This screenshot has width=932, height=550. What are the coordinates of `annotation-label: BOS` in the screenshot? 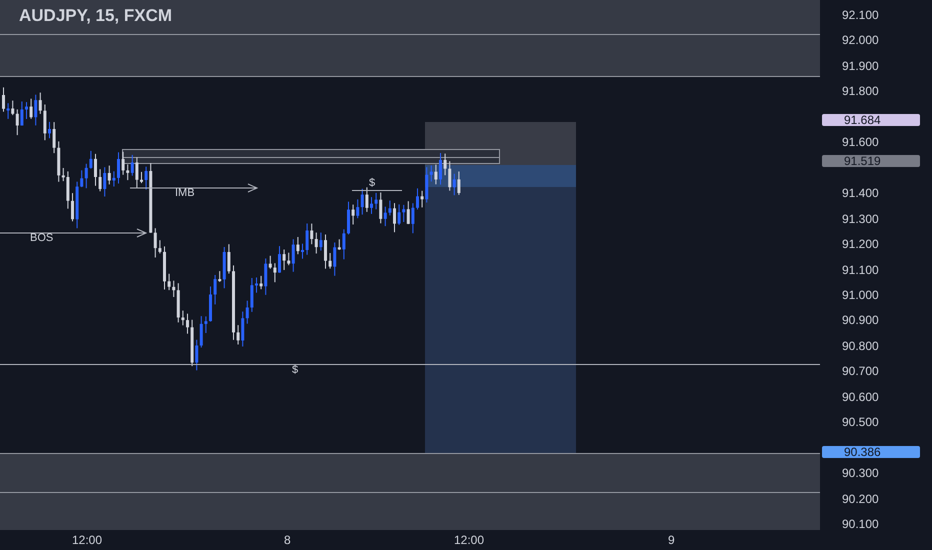 It's located at (42, 238).